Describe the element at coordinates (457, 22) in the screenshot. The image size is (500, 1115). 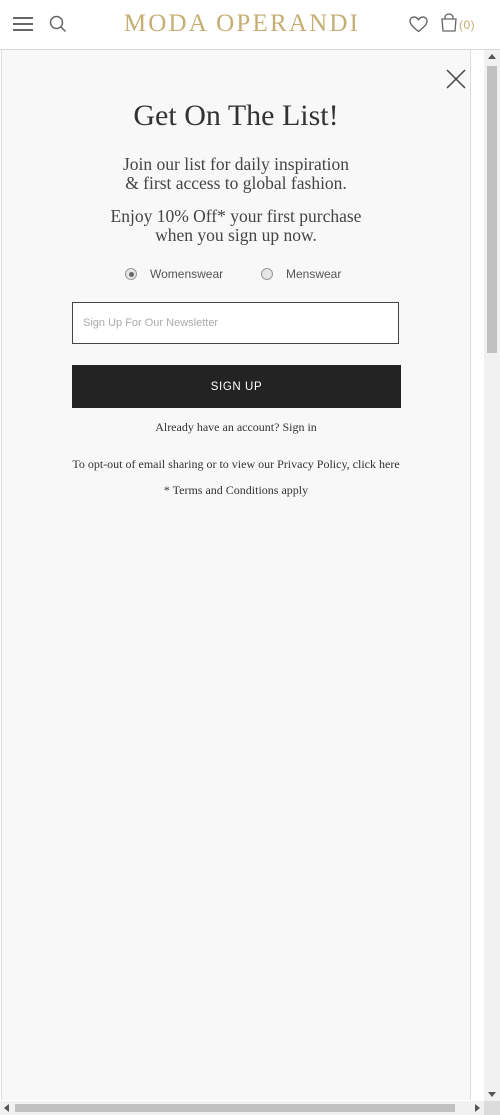
I see `shopping-bag-button: (0)` at that location.